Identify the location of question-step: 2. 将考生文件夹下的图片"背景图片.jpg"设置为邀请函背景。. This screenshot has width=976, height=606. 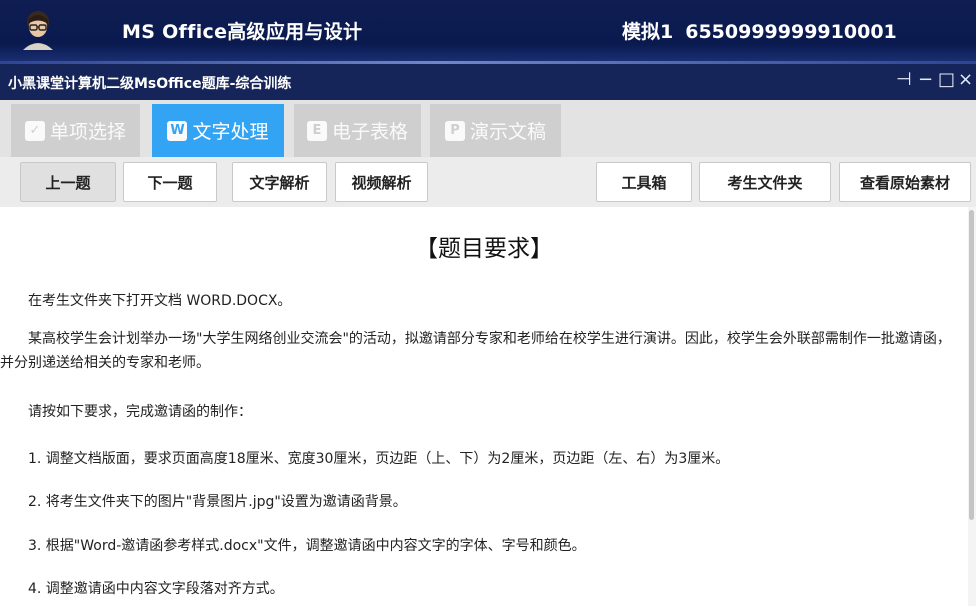
(217, 502).